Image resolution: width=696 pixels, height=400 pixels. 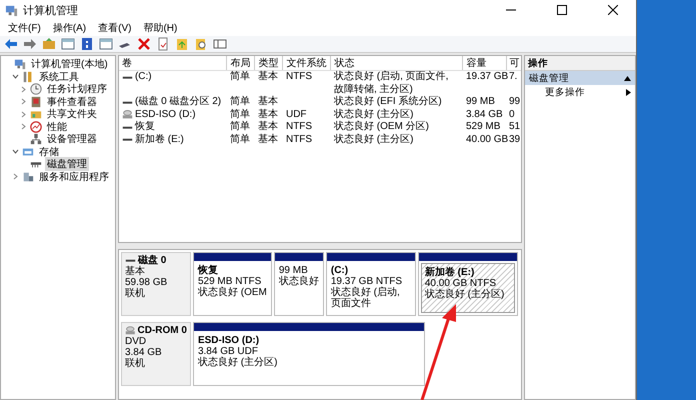 I want to click on table-cell: UDF, so click(x=296, y=114).